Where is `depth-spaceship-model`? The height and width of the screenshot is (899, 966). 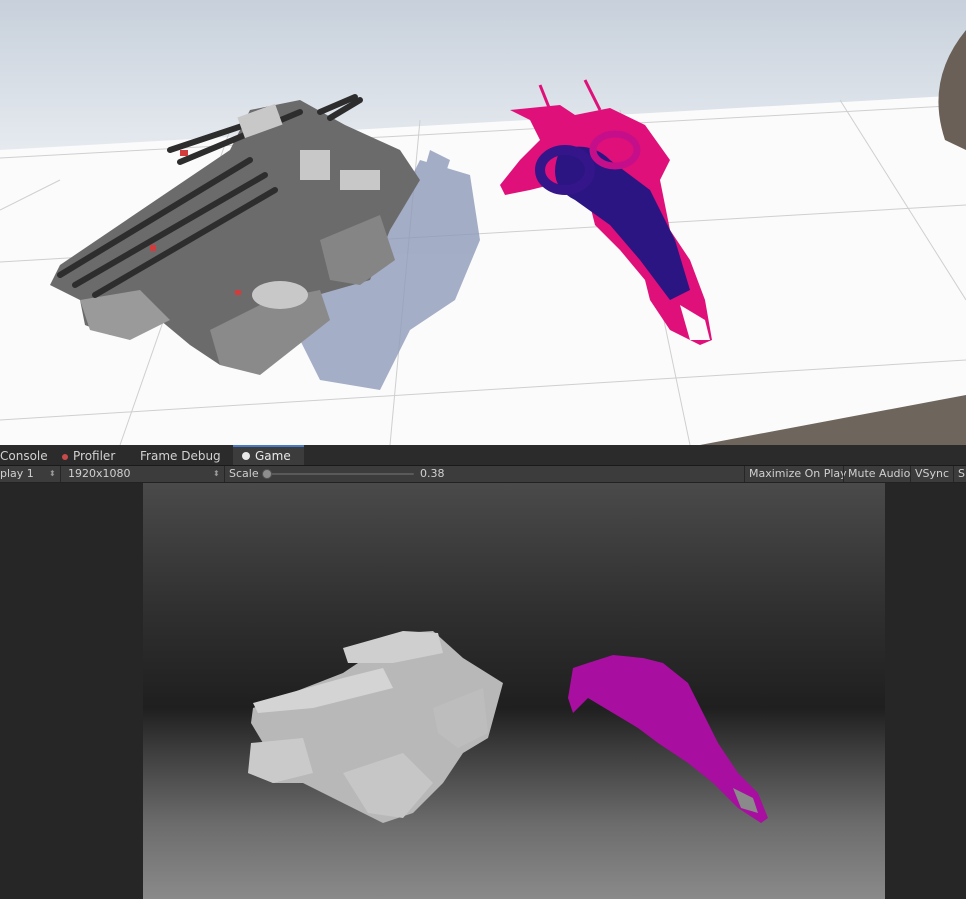
depth-spaceship-model is located at coordinates (668, 739).